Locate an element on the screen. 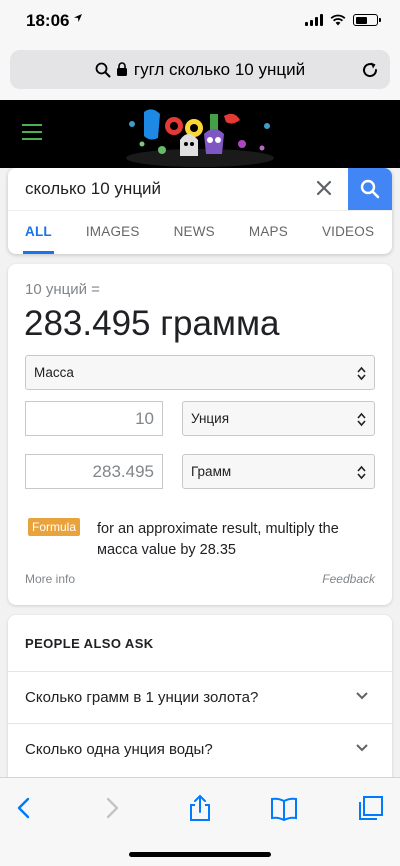 Image resolution: width=400 pixels, height=866 pixels. tab-maps: MAPS is located at coordinates (268, 232).